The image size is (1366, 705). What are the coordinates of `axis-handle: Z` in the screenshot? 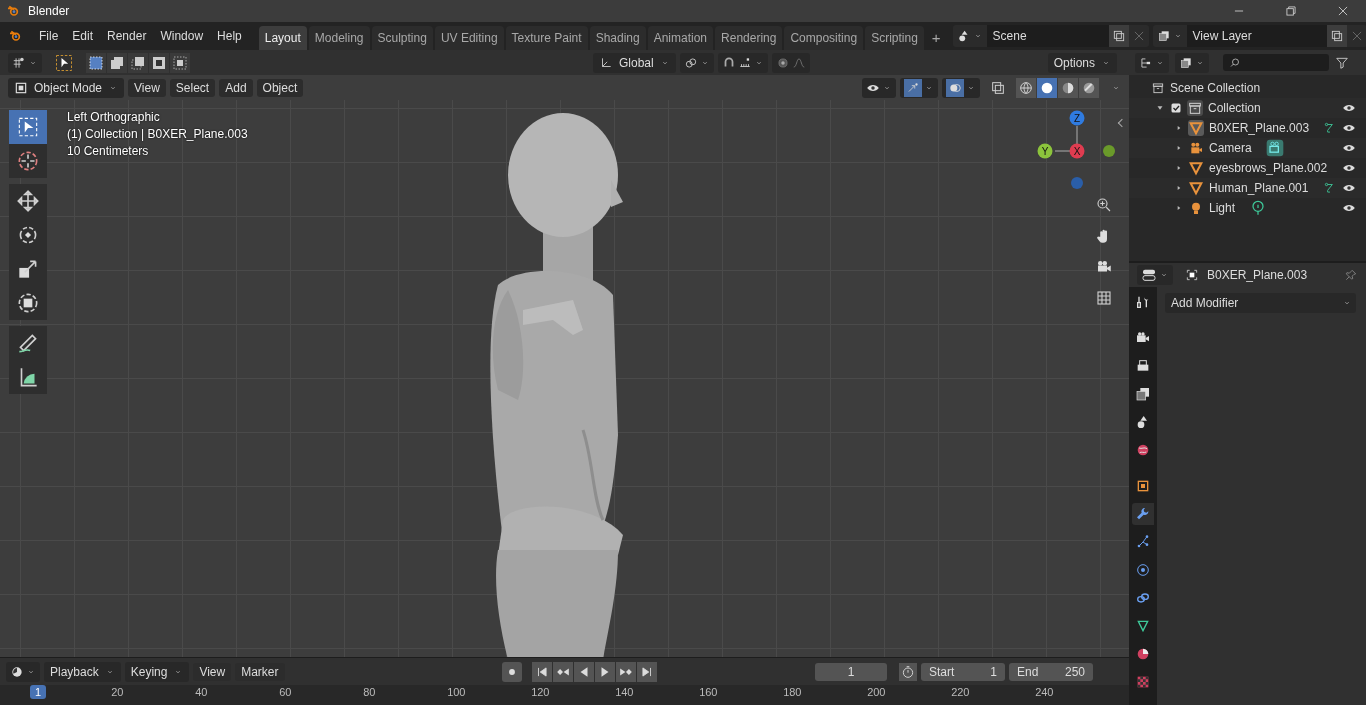 It's located at (1077, 118).